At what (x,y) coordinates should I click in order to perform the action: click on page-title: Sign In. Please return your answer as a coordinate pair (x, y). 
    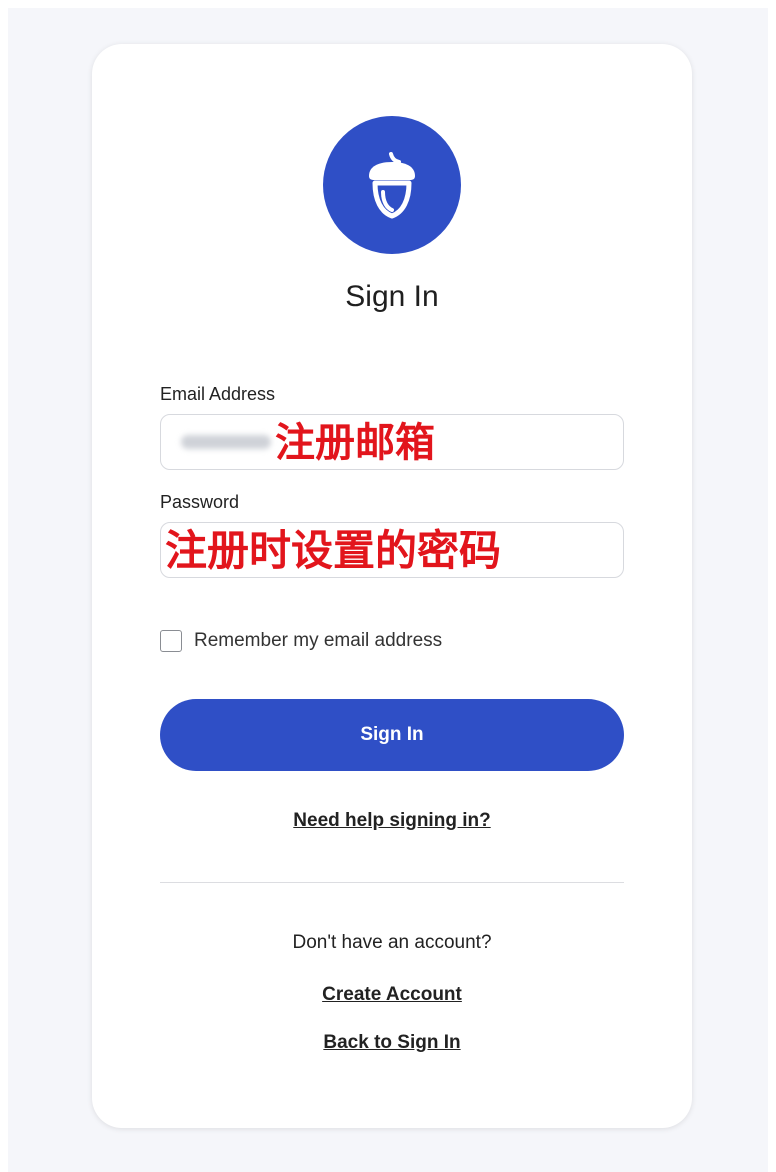
    Looking at the image, I should click on (392, 296).